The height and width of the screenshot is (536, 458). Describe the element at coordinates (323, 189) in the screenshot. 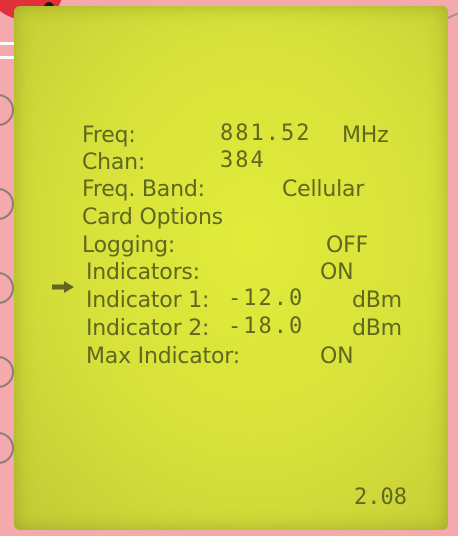

I see `band-value: Cellular` at that location.